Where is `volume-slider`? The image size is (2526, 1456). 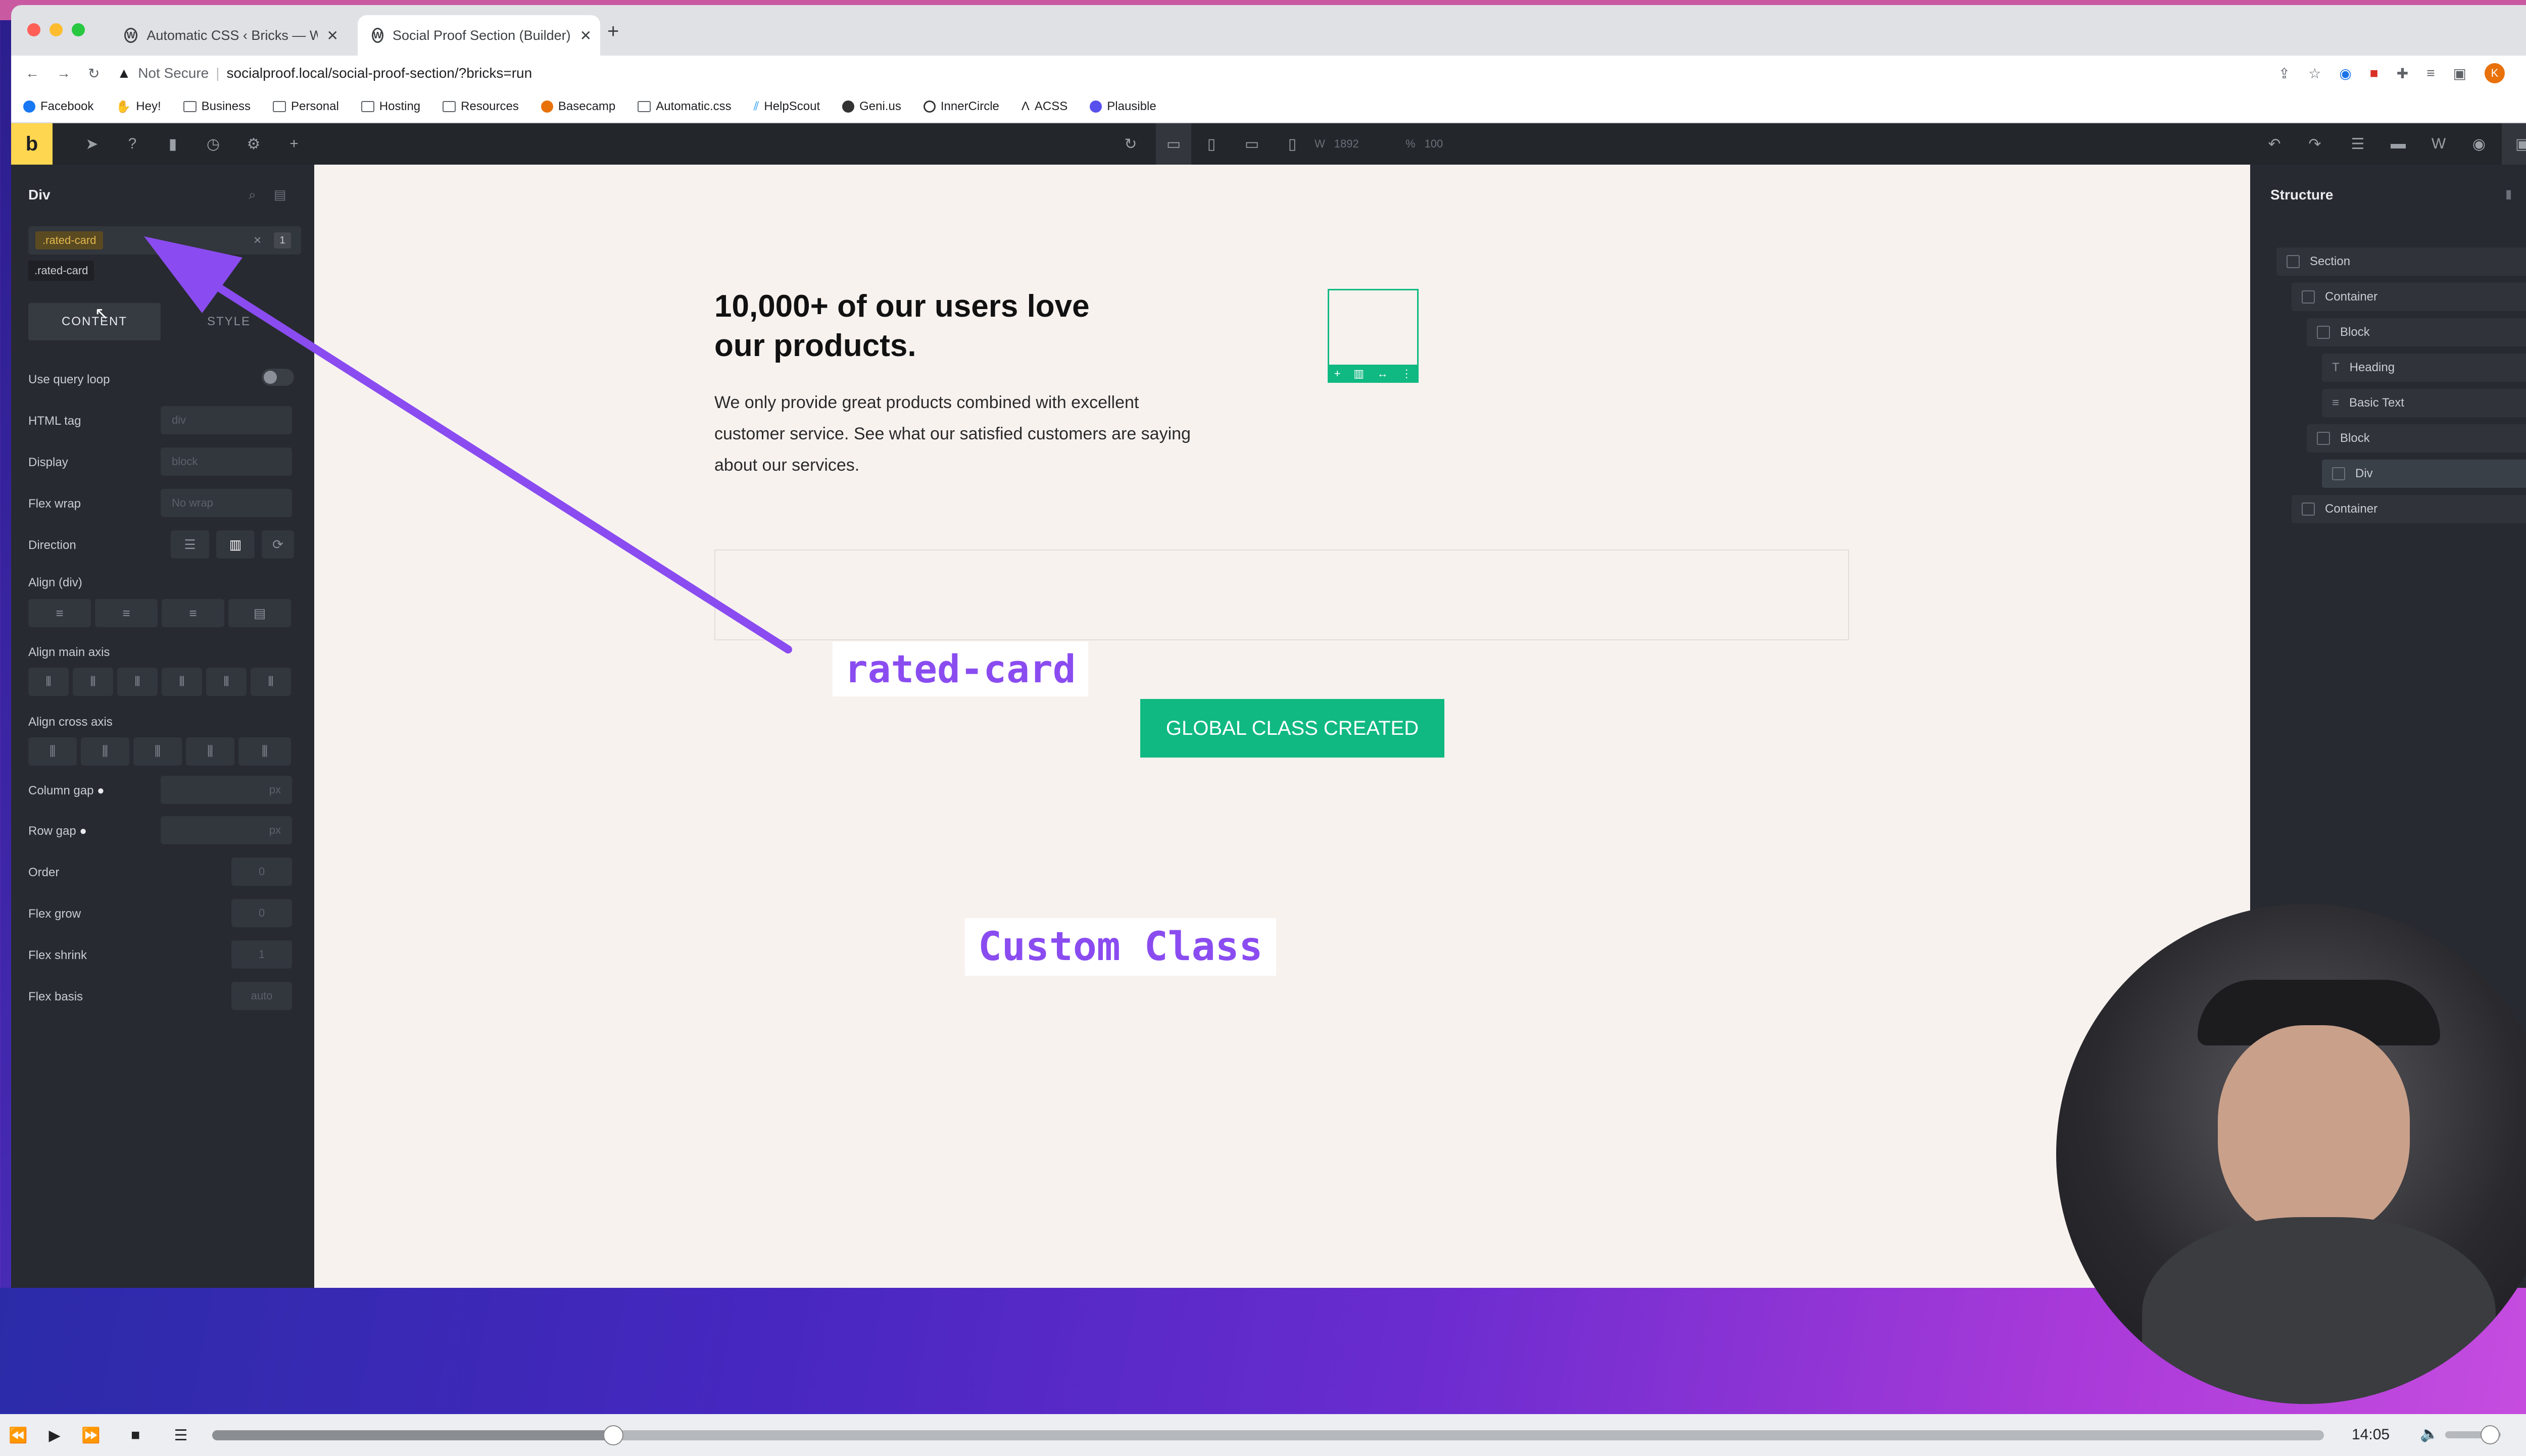 volume-slider is located at coordinates (2473, 1435).